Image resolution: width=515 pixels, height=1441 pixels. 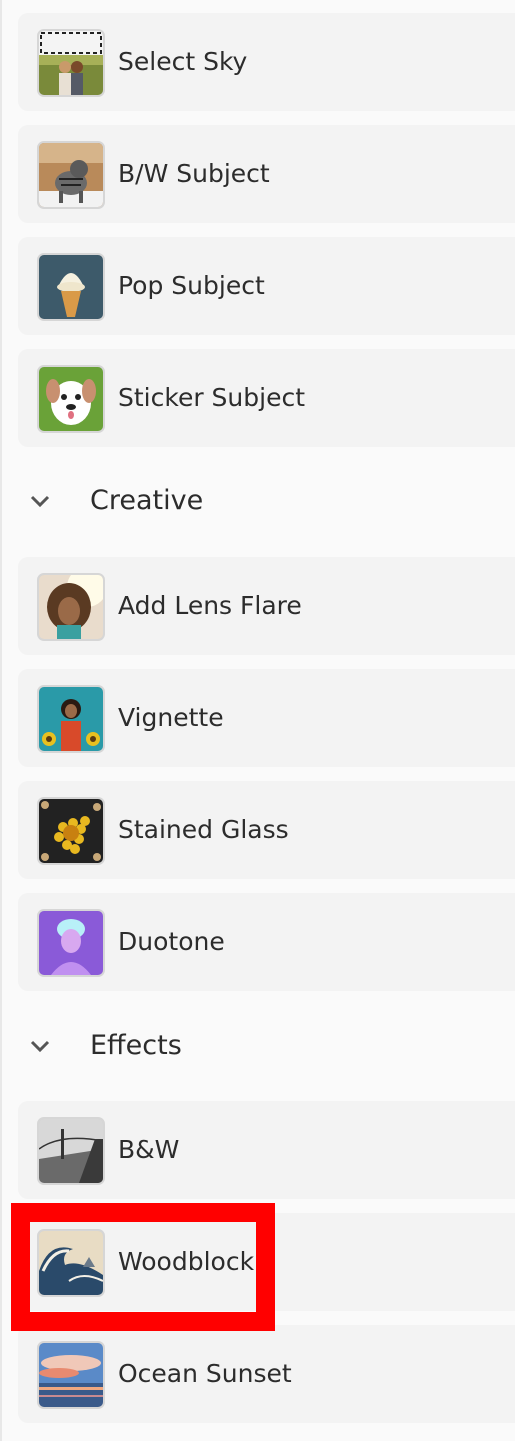 What do you see at coordinates (266, 718) in the screenshot?
I see `preset-vignette: Vignette` at bounding box center [266, 718].